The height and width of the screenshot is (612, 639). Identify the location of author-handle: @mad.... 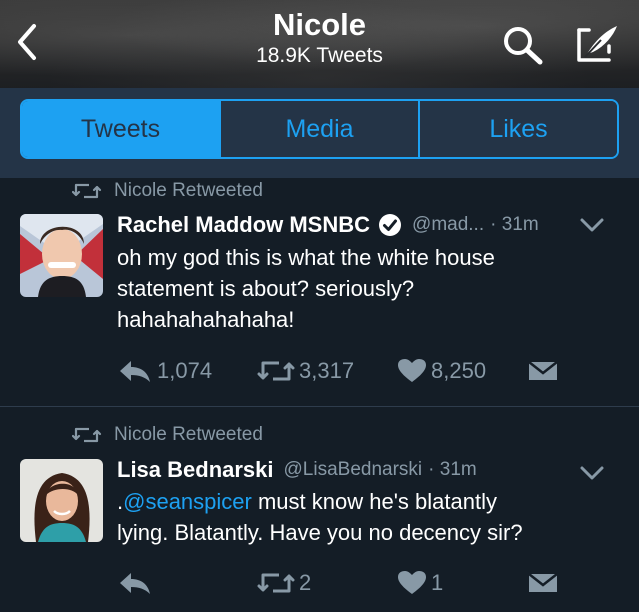
(448, 224).